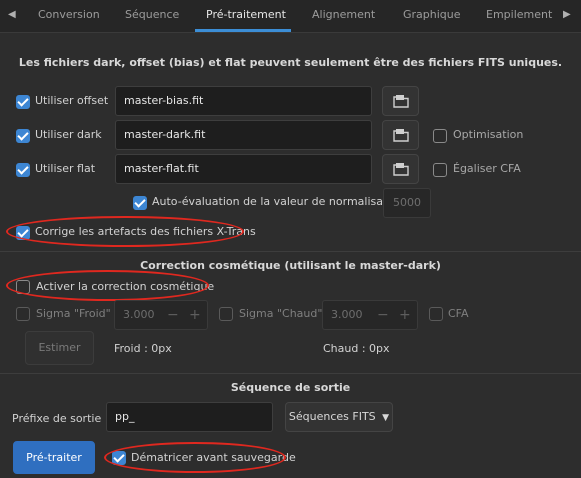 The height and width of the screenshot is (478, 581). What do you see at coordinates (243, 101) in the screenshot?
I see `offset-file-field: master-bias.fit` at bounding box center [243, 101].